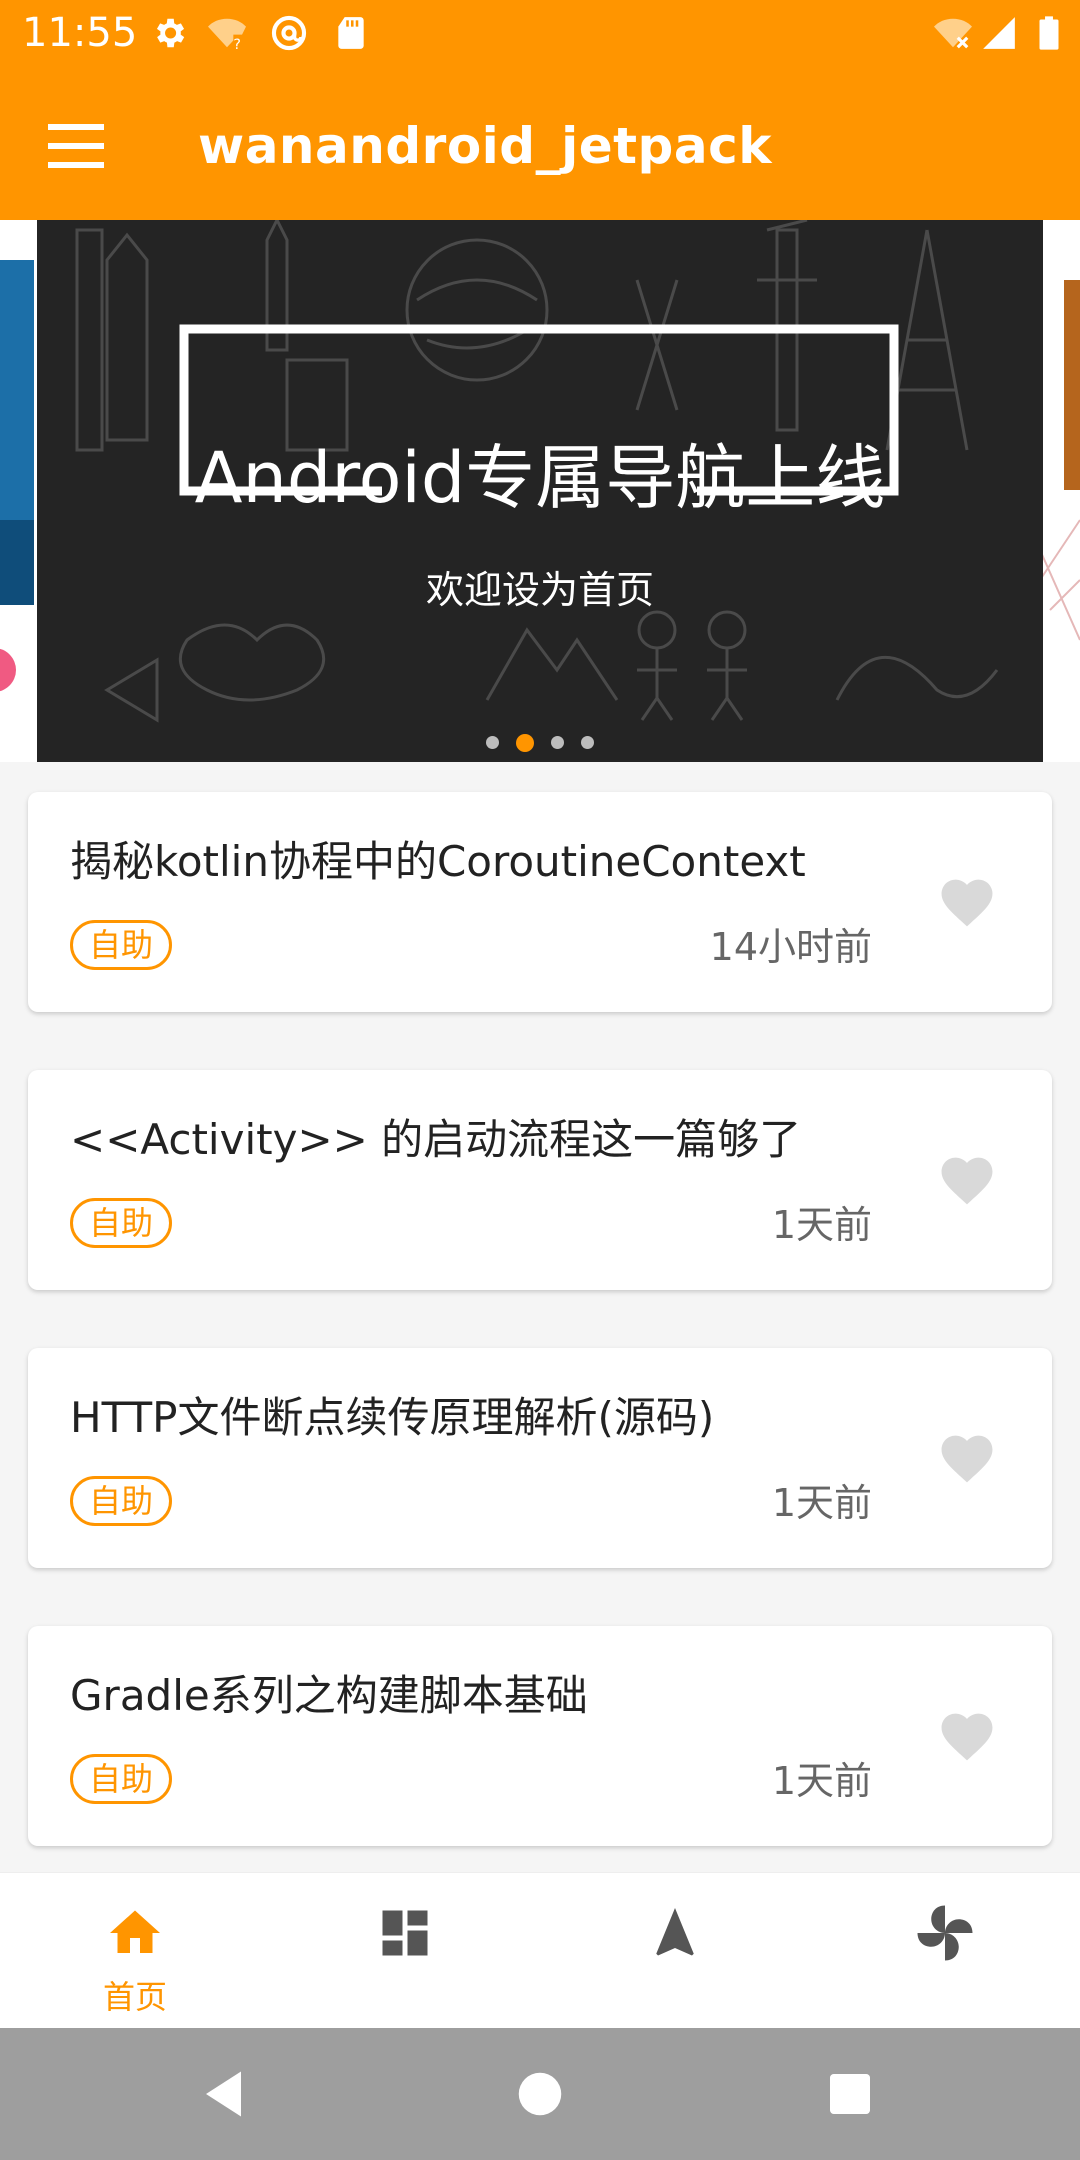 The width and height of the screenshot is (1080, 2160). What do you see at coordinates (80, 33) in the screenshot?
I see `status-time: 11:55` at bounding box center [80, 33].